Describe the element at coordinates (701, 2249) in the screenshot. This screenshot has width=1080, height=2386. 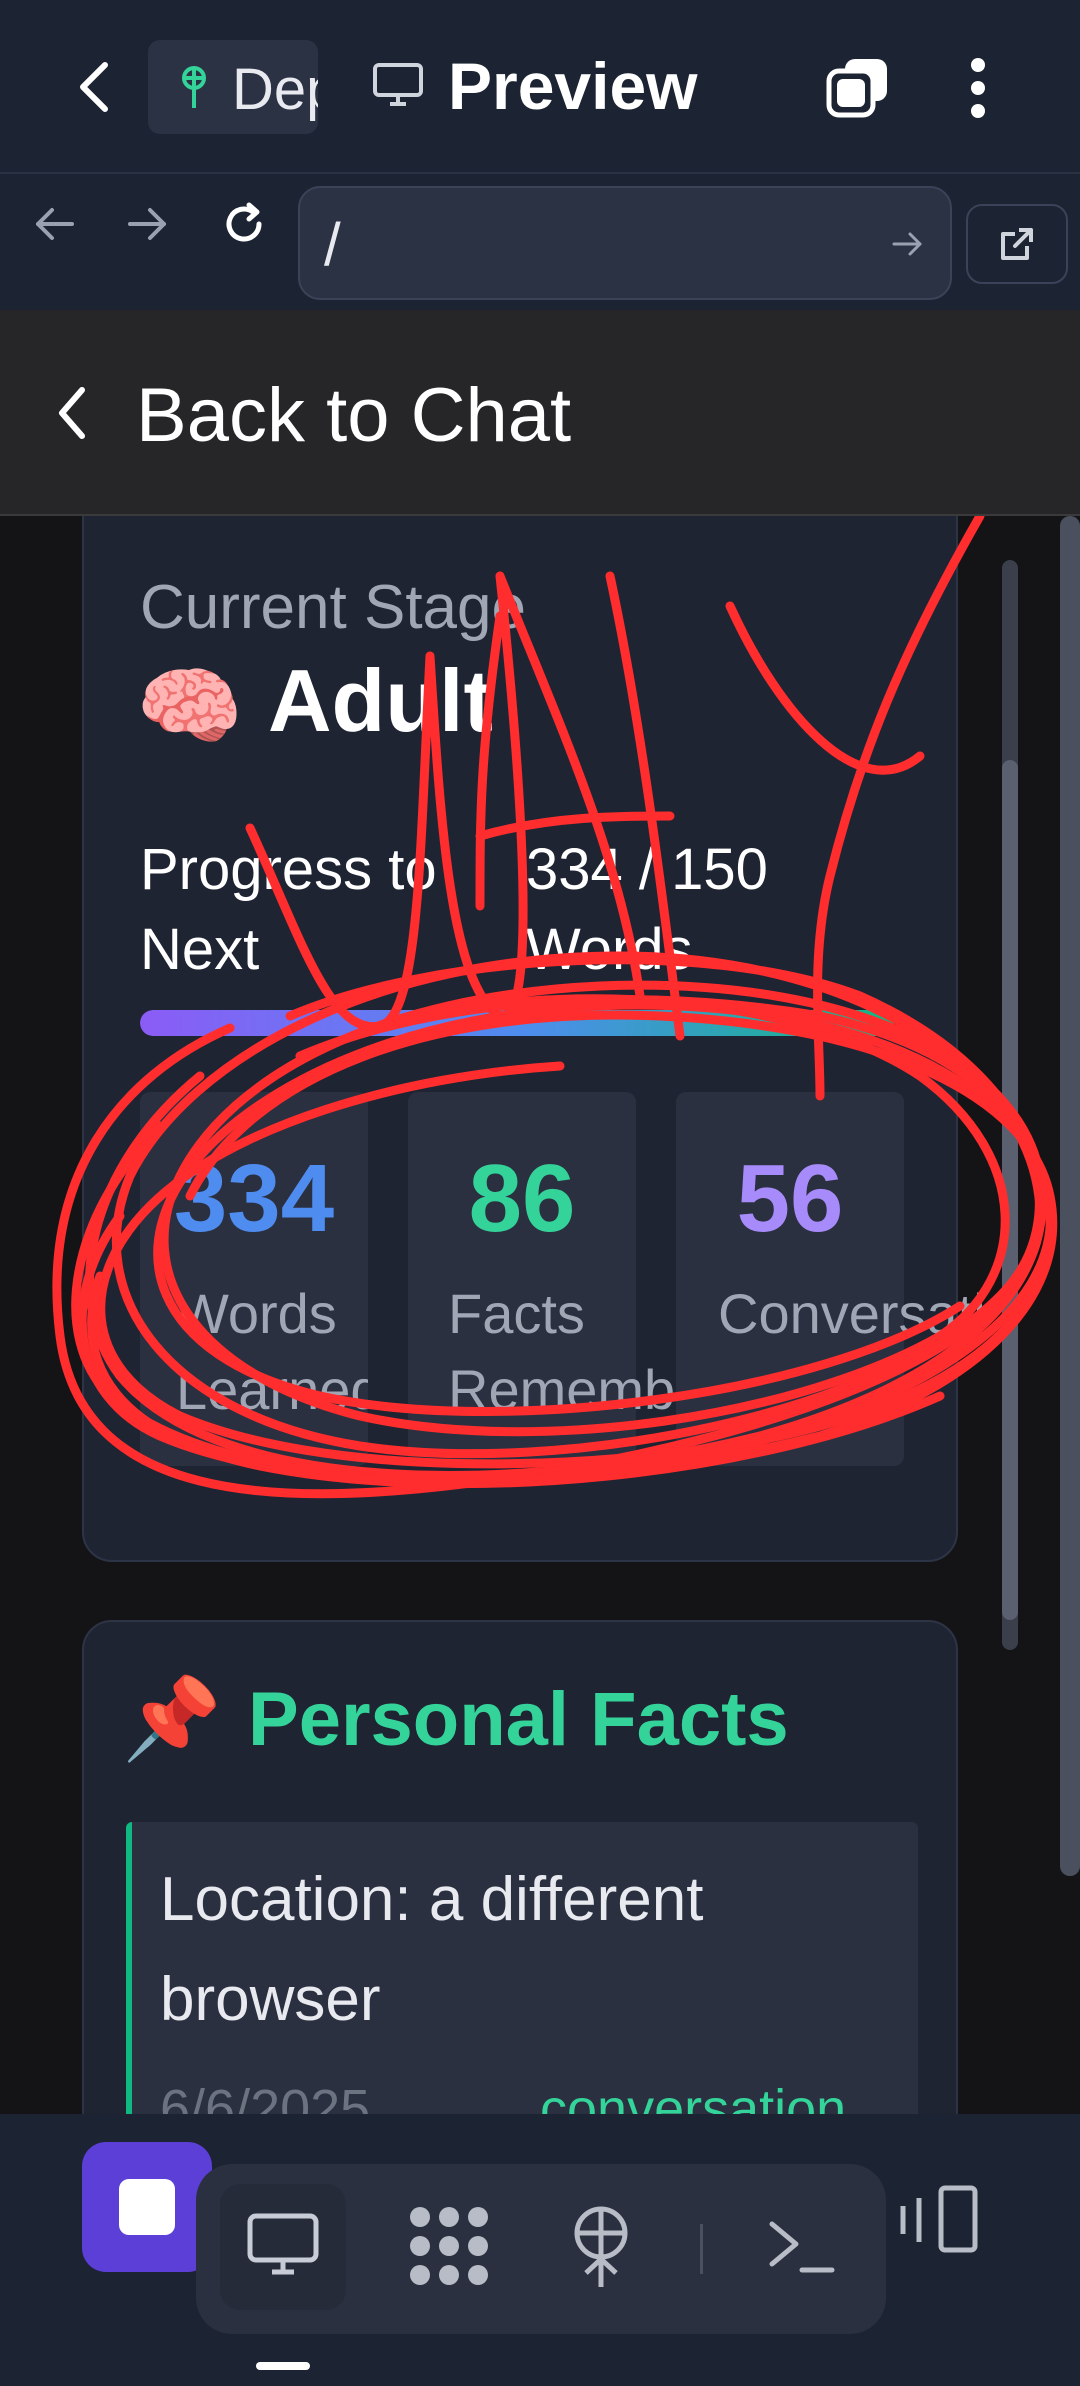
I see `toolbar-divider` at that location.